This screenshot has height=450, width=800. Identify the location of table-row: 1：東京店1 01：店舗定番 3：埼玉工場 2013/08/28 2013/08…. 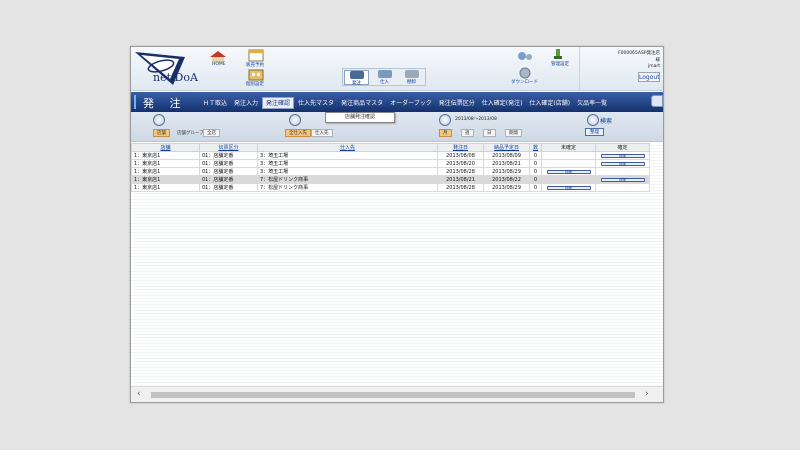
(390, 171).